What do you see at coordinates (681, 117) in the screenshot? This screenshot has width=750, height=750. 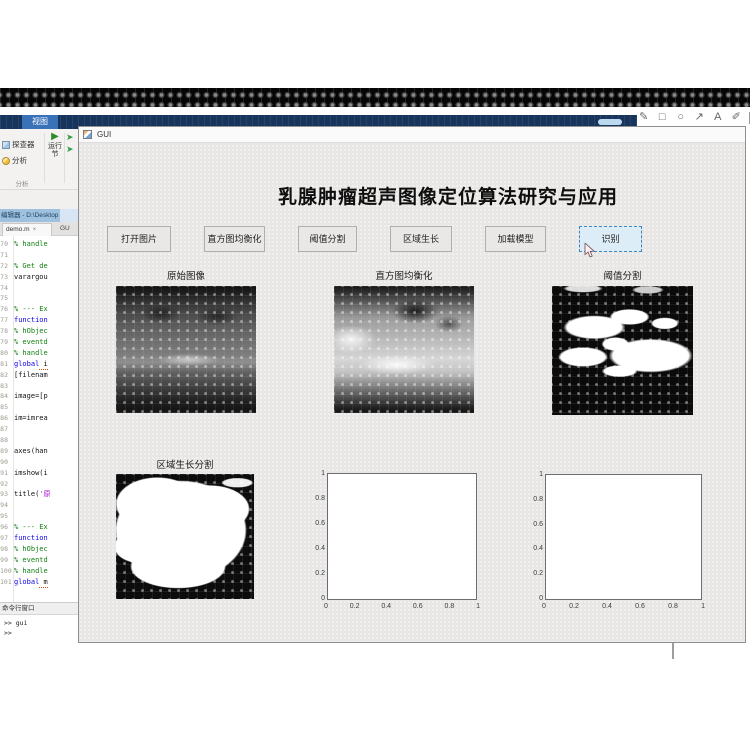 I see `ellipse-icon: ○` at bounding box center [681, 117].